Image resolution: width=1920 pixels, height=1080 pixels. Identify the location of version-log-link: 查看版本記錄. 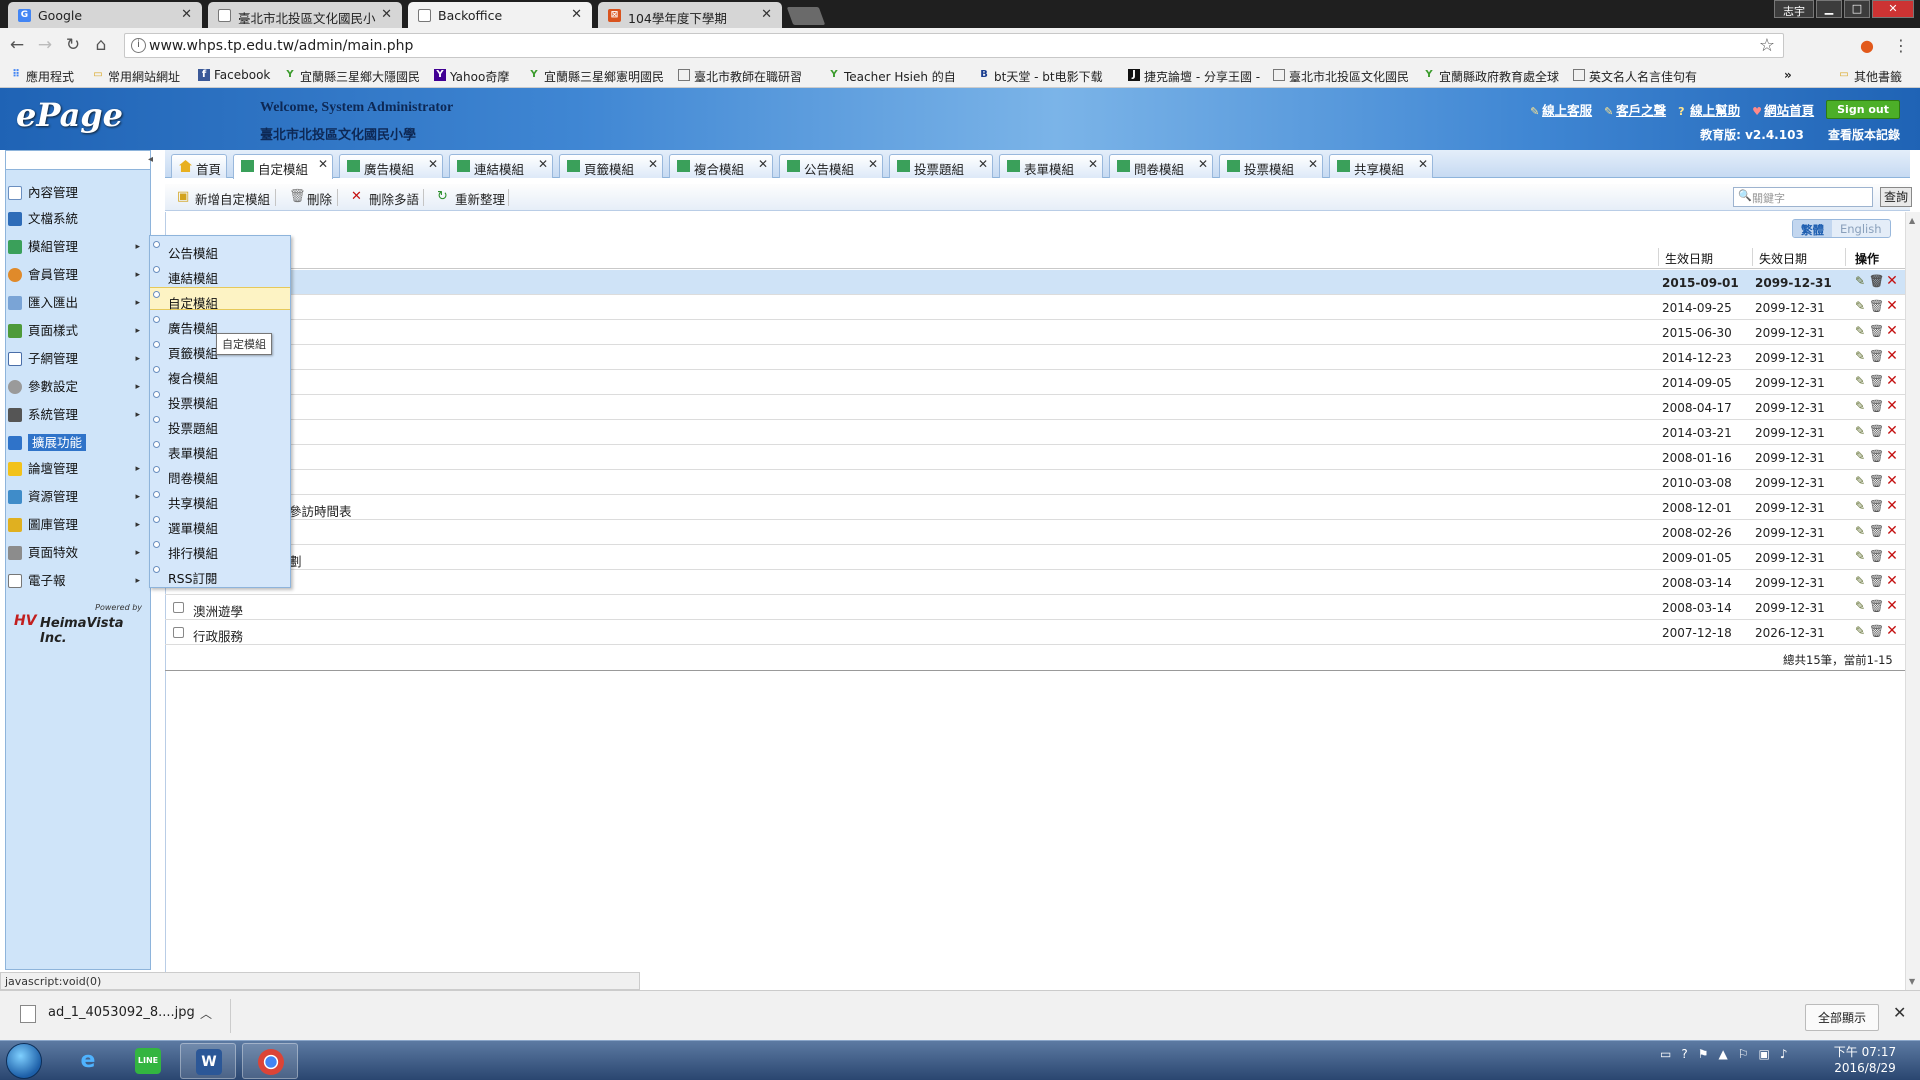
(1864, 135).